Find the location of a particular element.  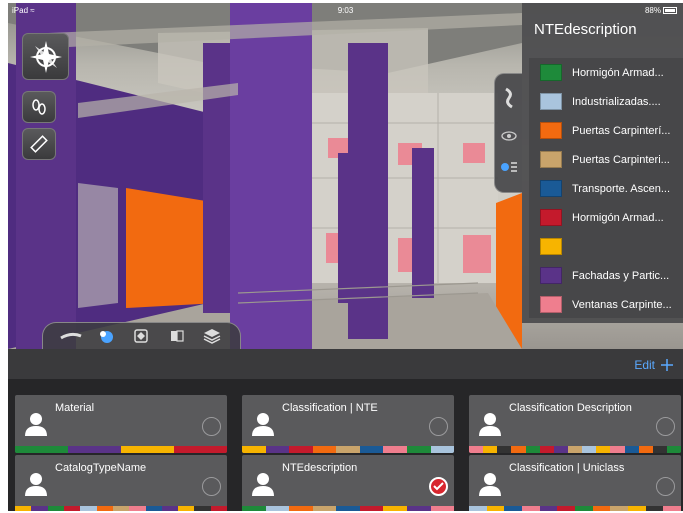

parameter-card: Classification | Uniclass is located at coordinates (575, 483).